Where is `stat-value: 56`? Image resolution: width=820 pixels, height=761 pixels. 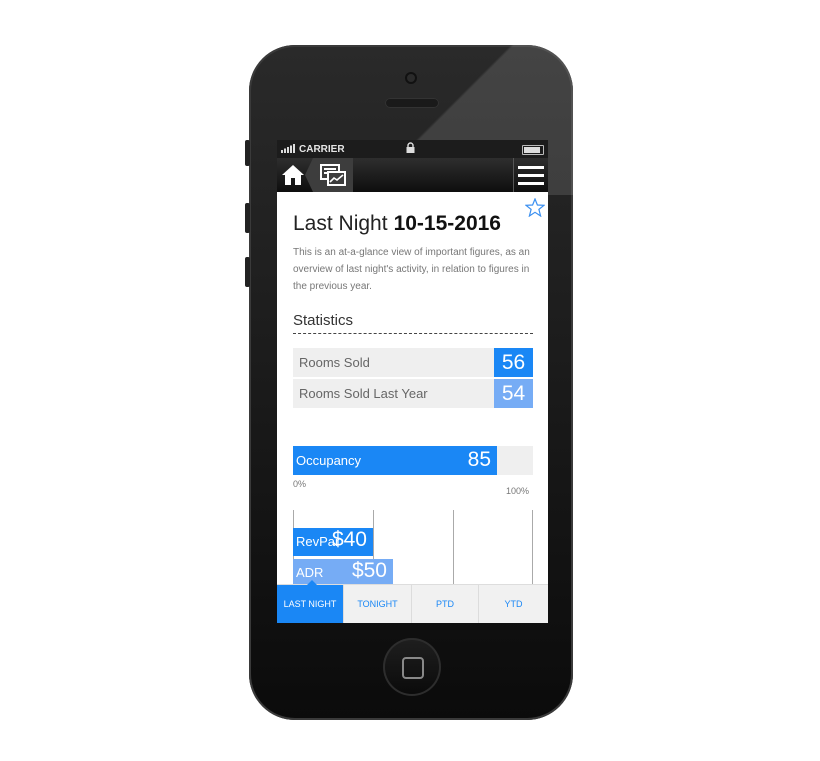 stat-value: 56 is located at coordinates (513, 362).